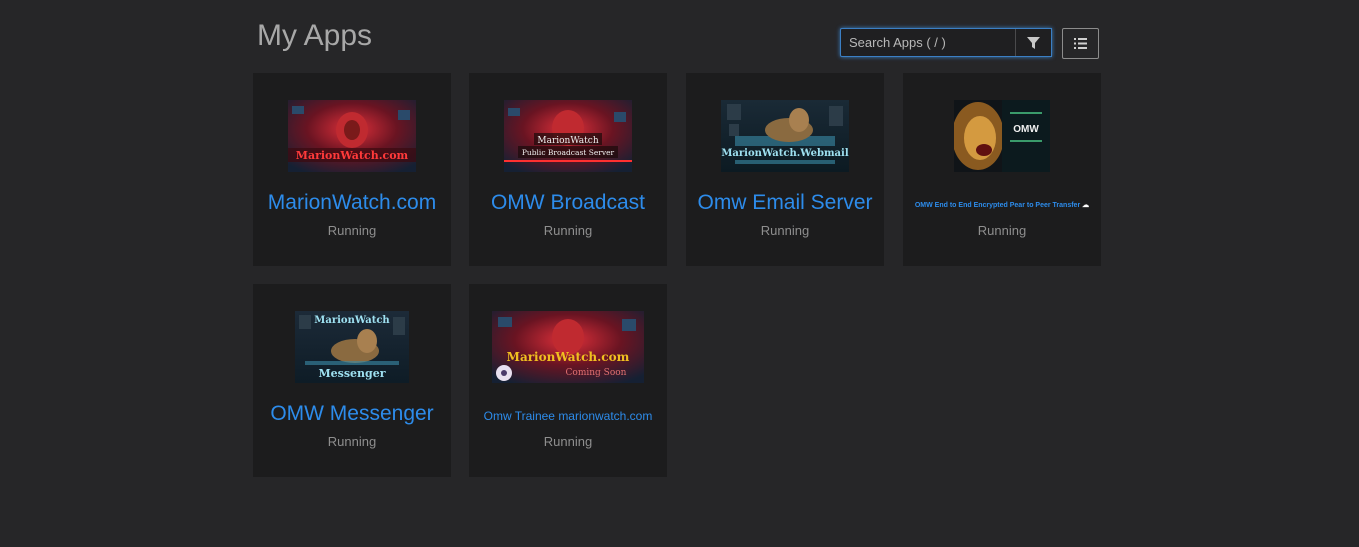 The image size is (1359, 547). I want to click on app-thumbnail: OMW, so click(1002, 136).